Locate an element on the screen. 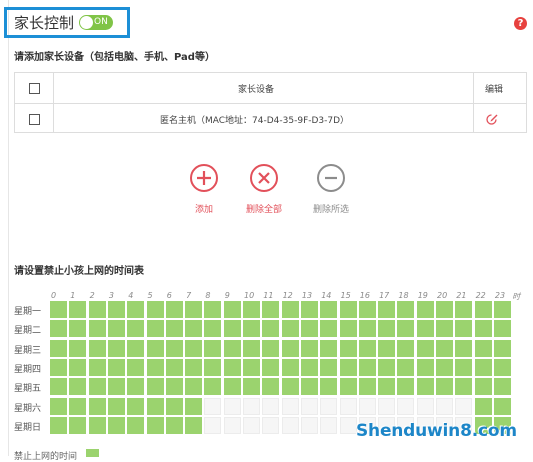 The image size is (533, 462). row-checkbox is located at coordinates (34, 119).